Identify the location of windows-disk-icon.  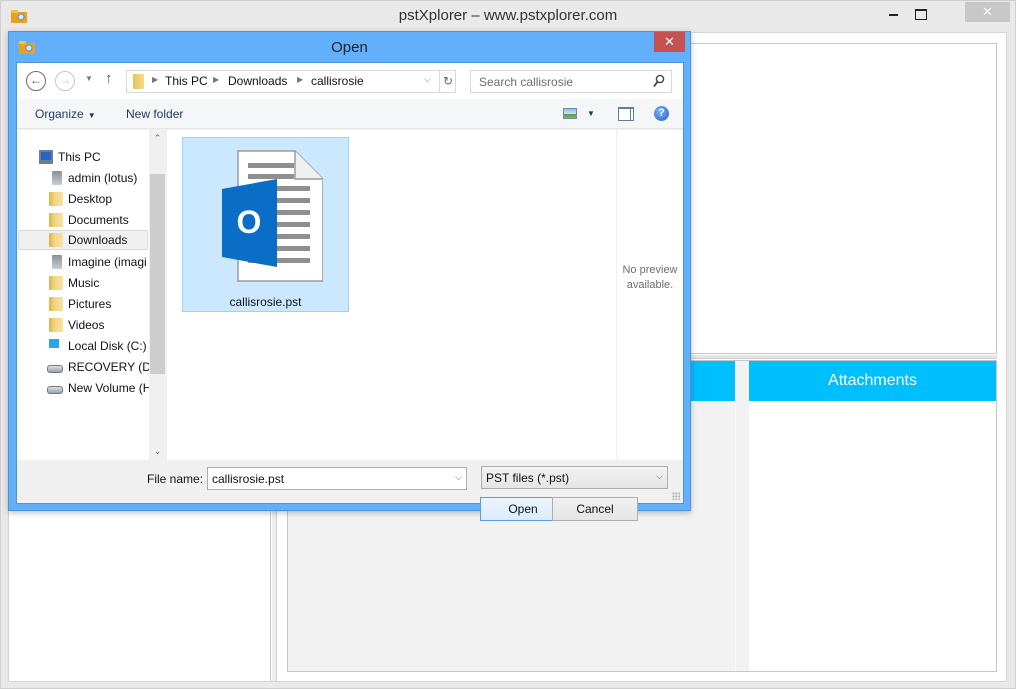
(54, 343).